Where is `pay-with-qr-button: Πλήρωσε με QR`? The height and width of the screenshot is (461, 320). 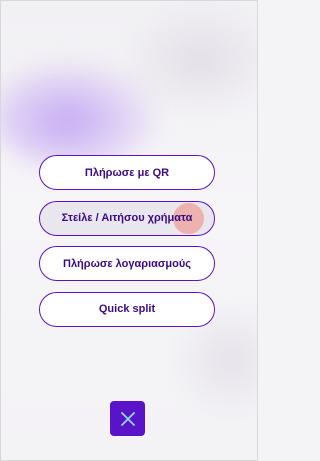 pay-with-qr-button: Πλήρωσε με QR is located at coordinates (127, 172).